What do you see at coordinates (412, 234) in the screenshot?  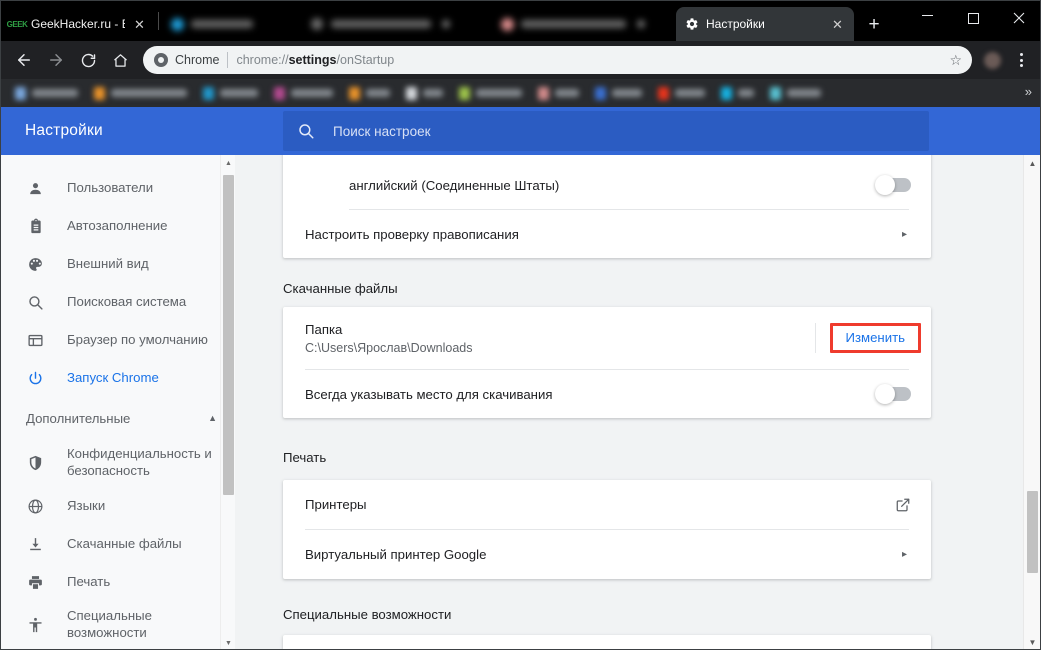 I see `row-label: Настроить проверку правописания` at bounding box center [412, 234].